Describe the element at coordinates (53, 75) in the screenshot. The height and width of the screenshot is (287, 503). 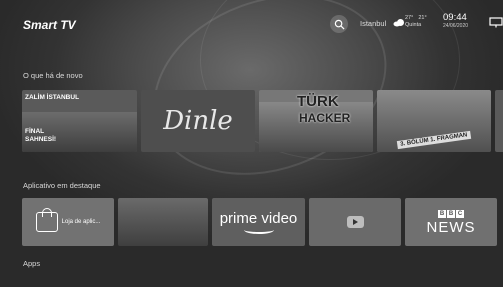
I see `section-title-news: O que há de novo` at that location.